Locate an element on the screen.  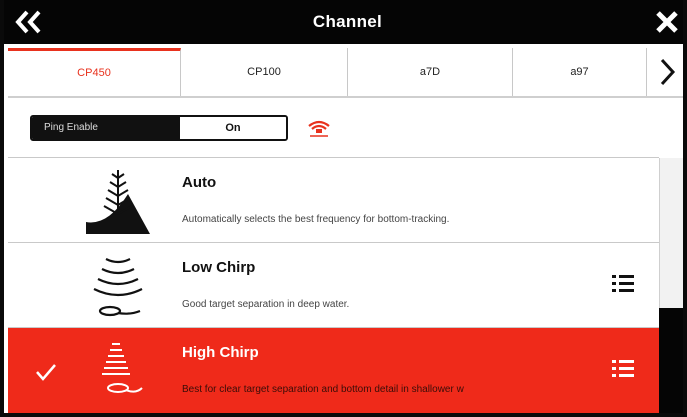
low-chirp-icon is located at coordinates (118, 287).